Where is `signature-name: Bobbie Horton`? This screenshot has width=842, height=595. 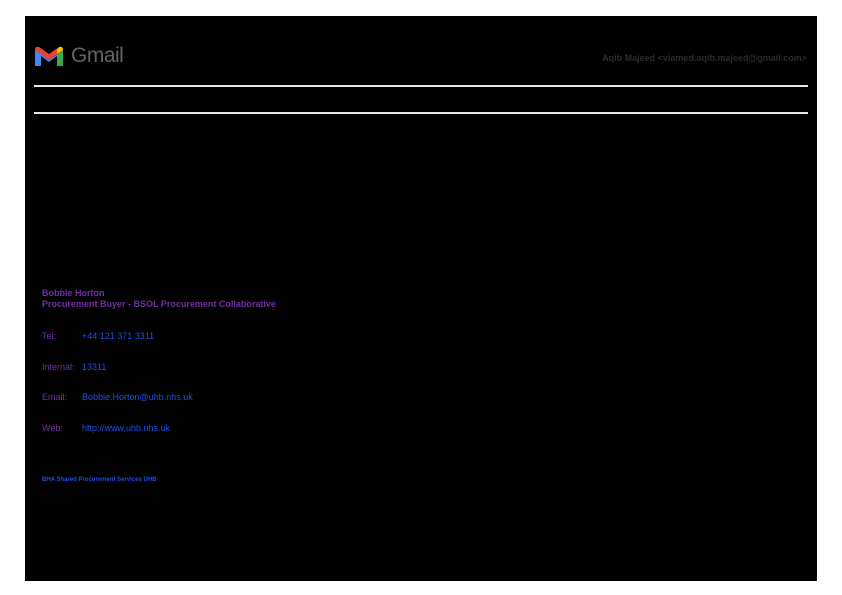 signature-name: Bobbie Horton is located at coordinates (73, 293).